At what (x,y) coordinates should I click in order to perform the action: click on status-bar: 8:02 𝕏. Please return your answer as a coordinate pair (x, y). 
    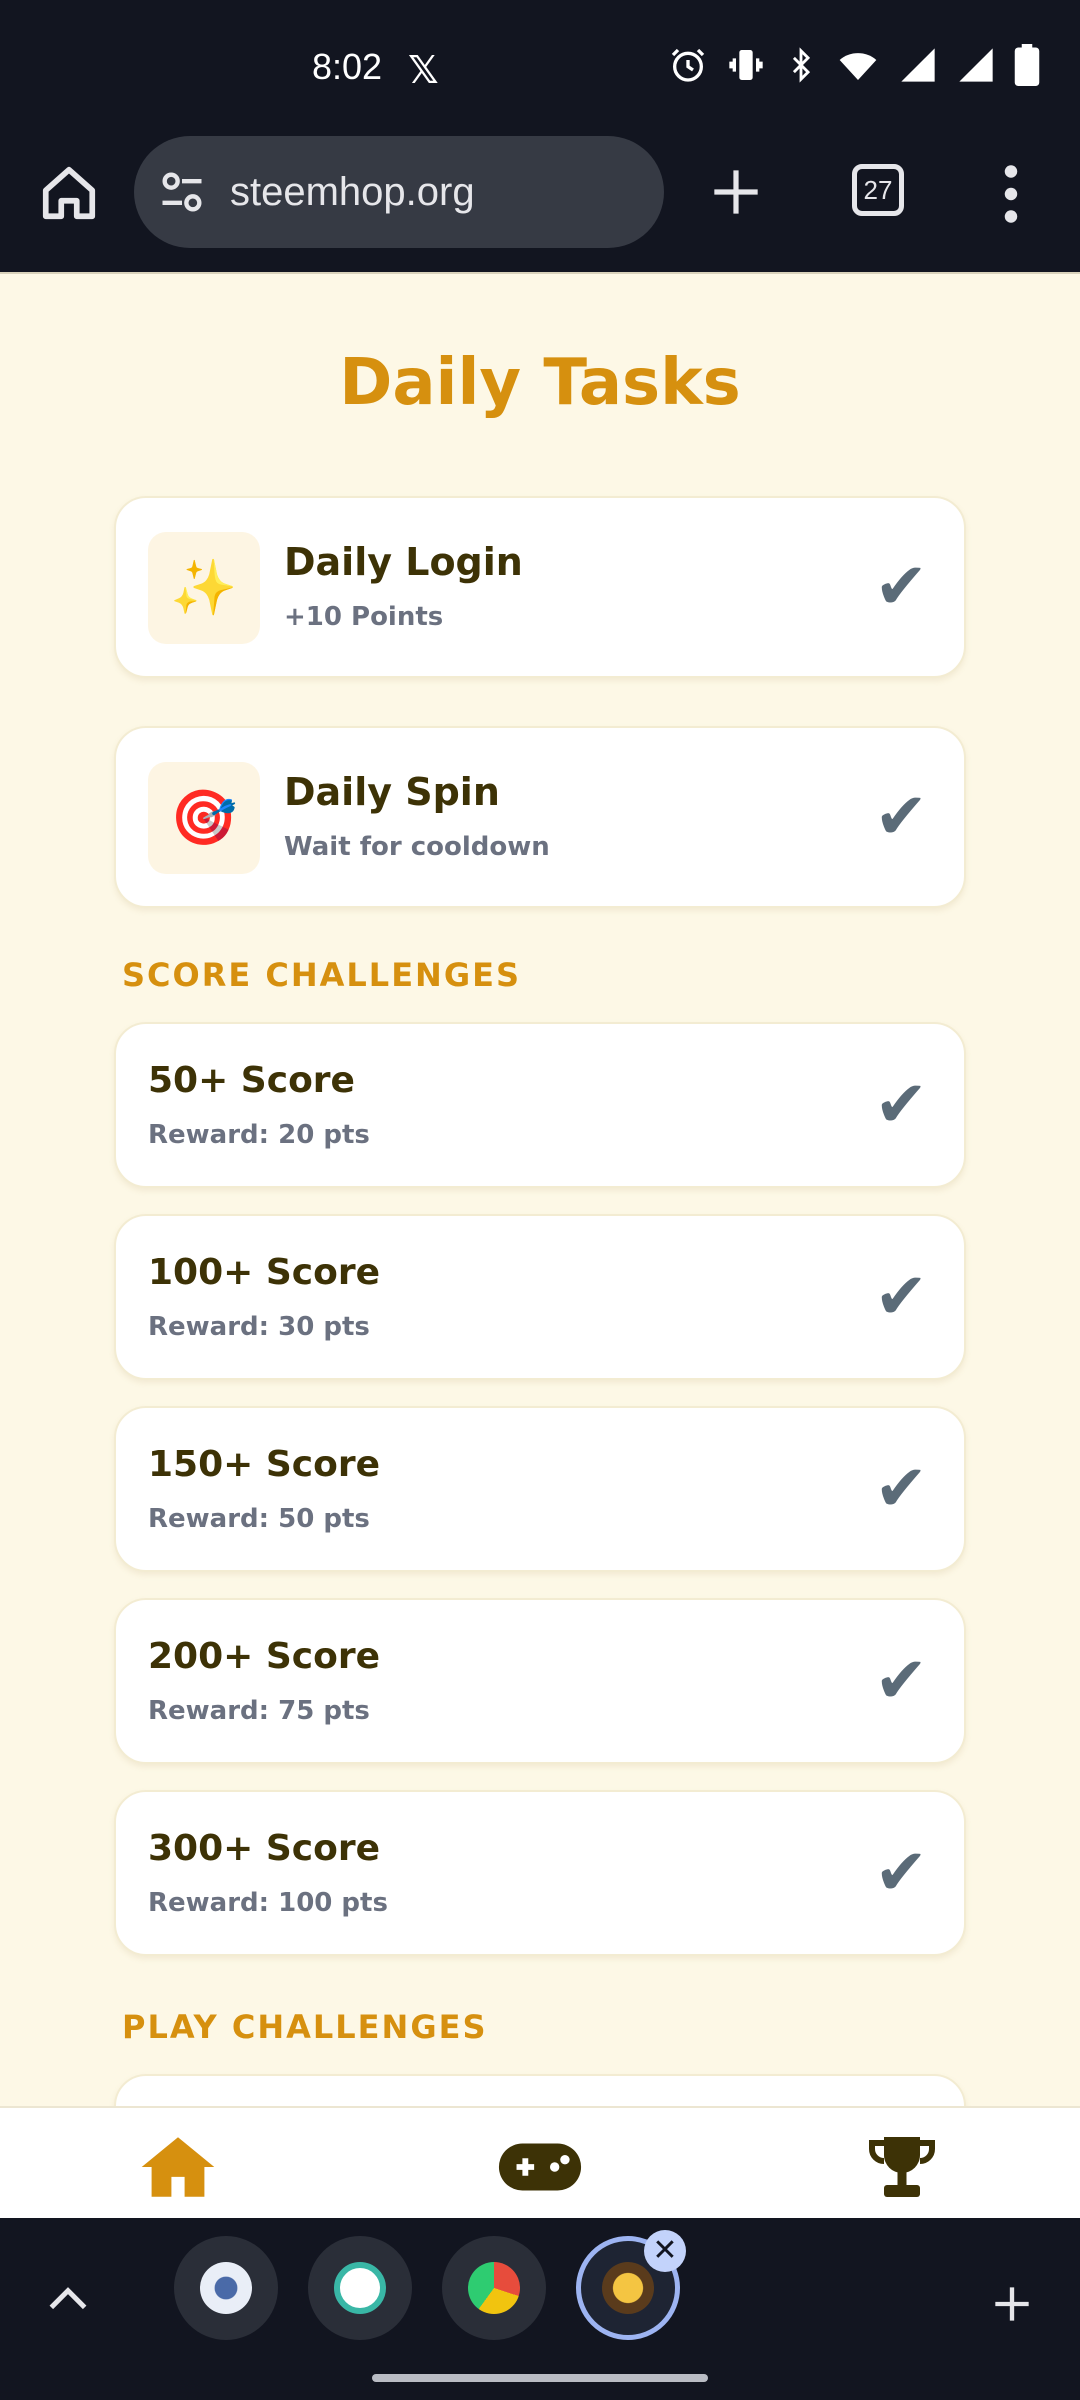
    Looking at the image, I should click on (540, 68).